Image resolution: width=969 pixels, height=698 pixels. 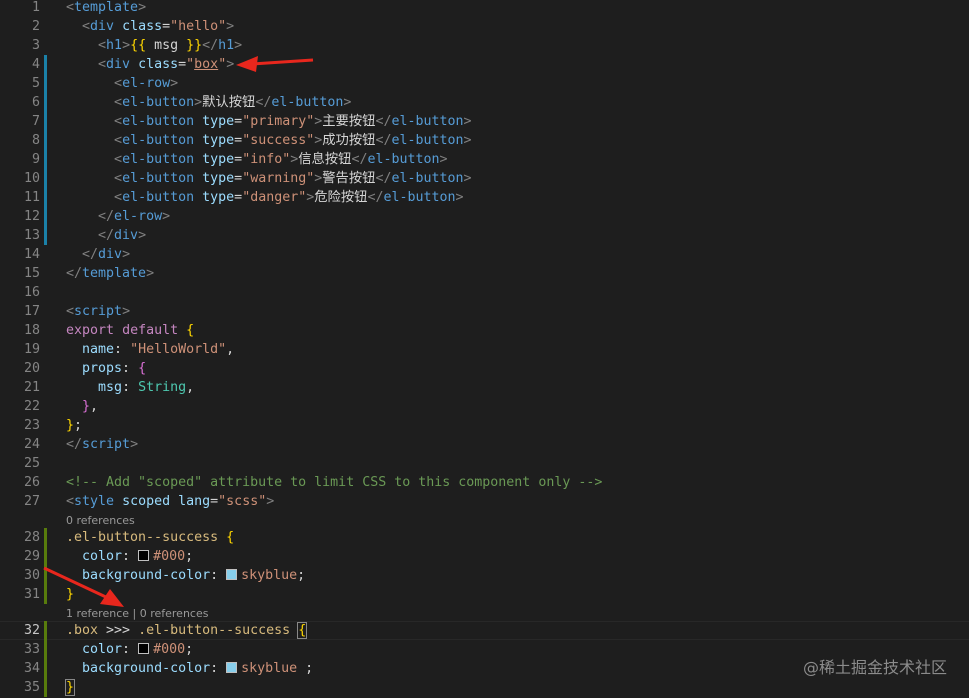 I want to click on line-number: 26, so click(x=31, y=482).